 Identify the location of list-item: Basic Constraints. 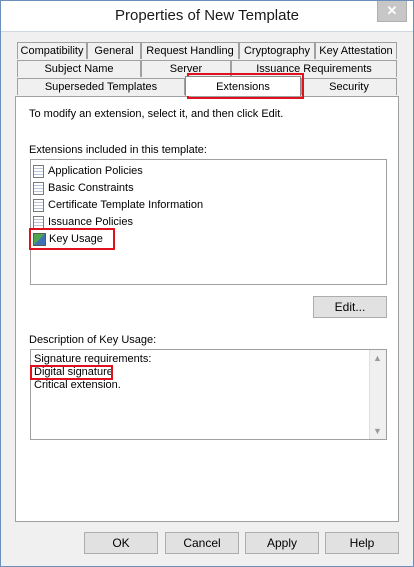
(83, 188).